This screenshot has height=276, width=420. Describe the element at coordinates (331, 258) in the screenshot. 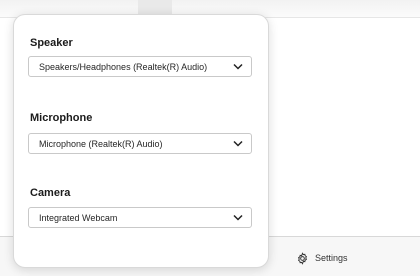

I see `settings-label: Settings` at that location.